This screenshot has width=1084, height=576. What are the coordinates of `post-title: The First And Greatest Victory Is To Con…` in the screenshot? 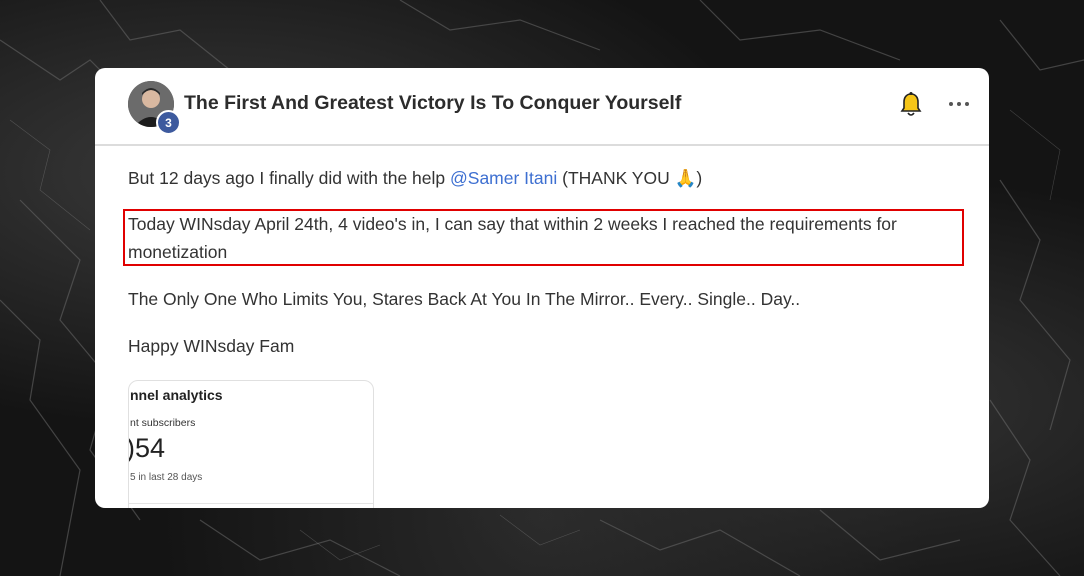 It's located at (432, 103).